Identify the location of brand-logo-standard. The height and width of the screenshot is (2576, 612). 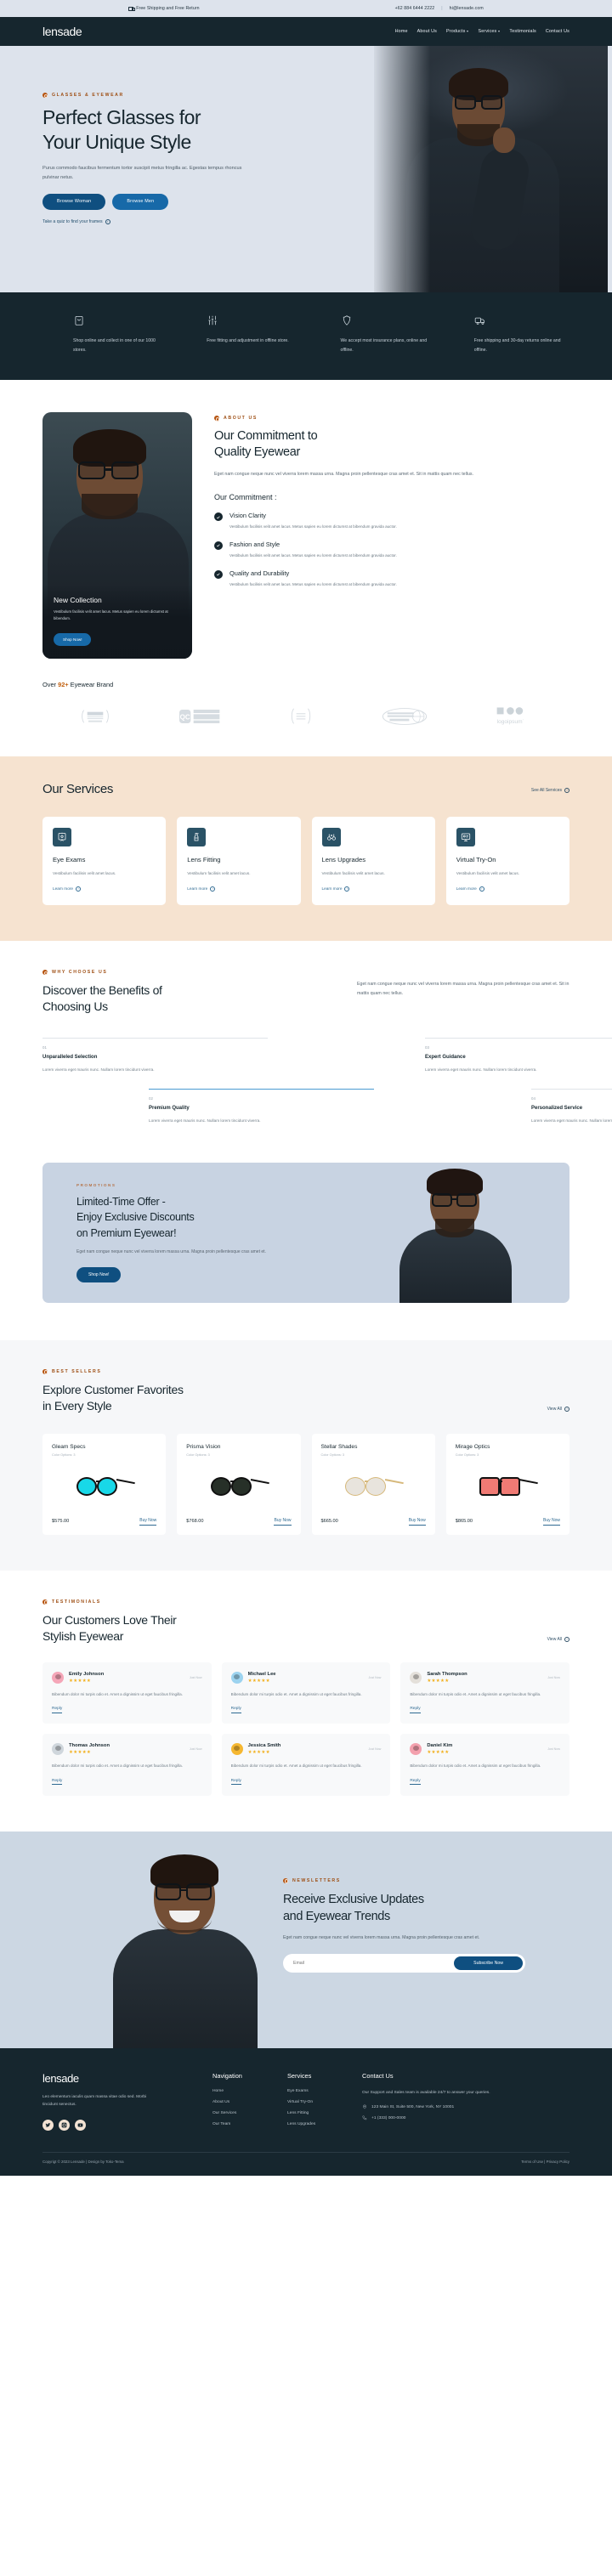
(405, 716).